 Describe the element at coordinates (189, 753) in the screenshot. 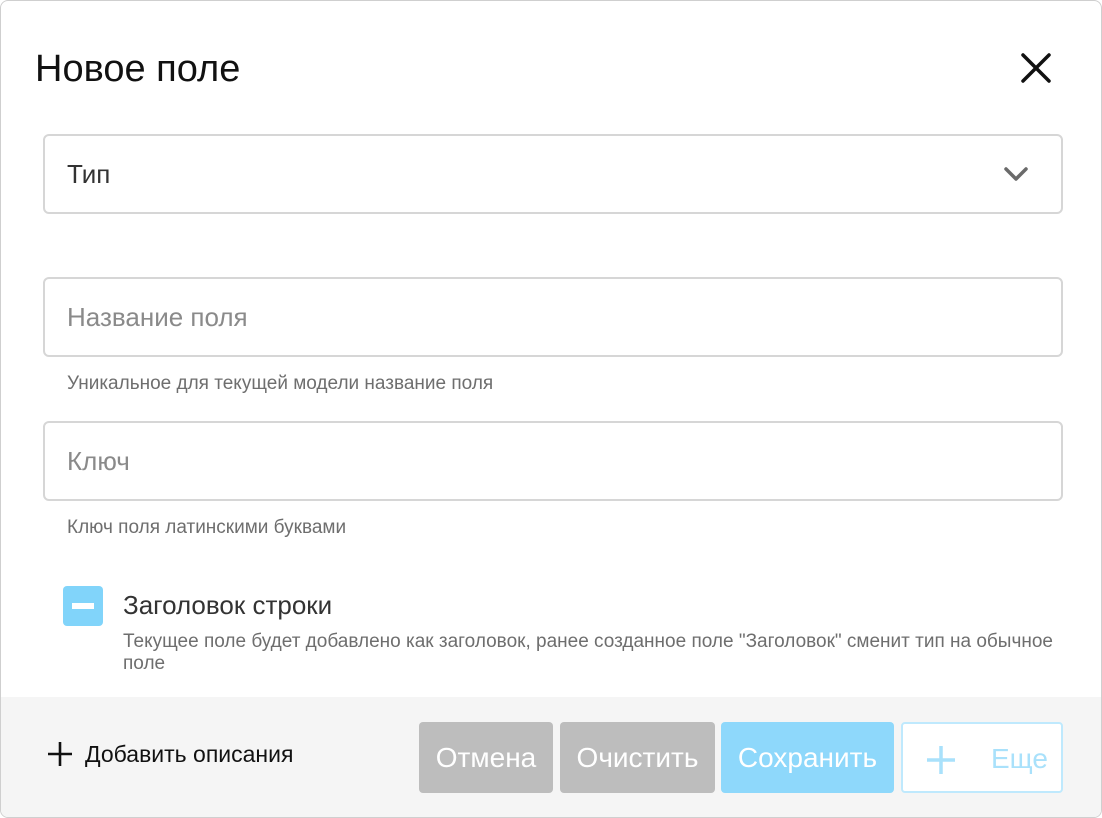

I see `add-descriptions-label: Добавить описания` at that location.